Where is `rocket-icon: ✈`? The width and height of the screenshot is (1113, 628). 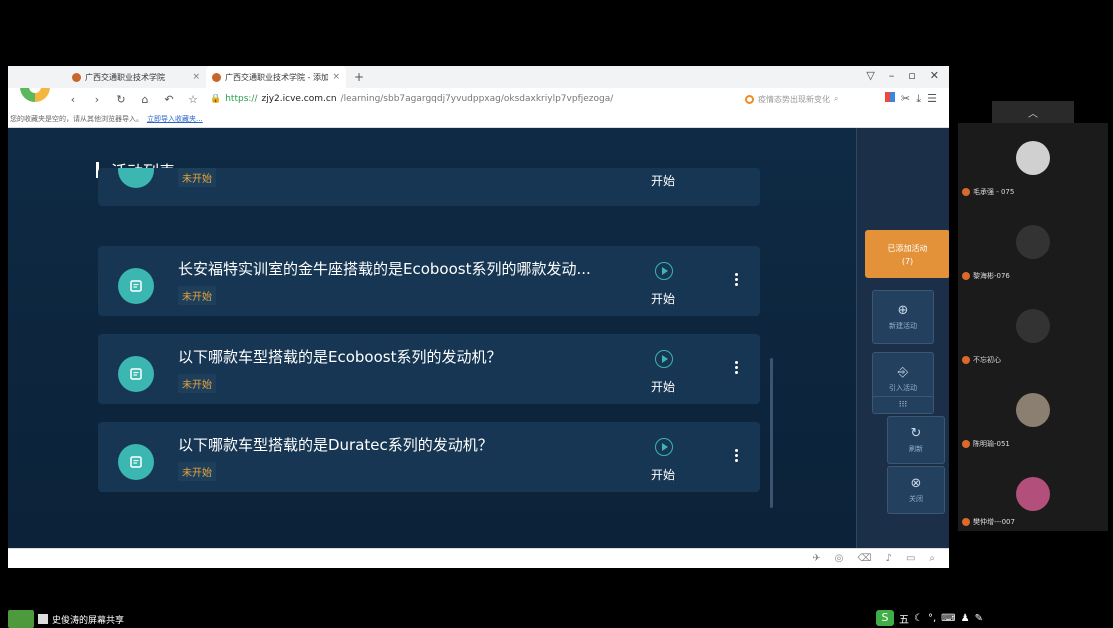 rocket-icon: ✈ is located at coordinates (816, 558).